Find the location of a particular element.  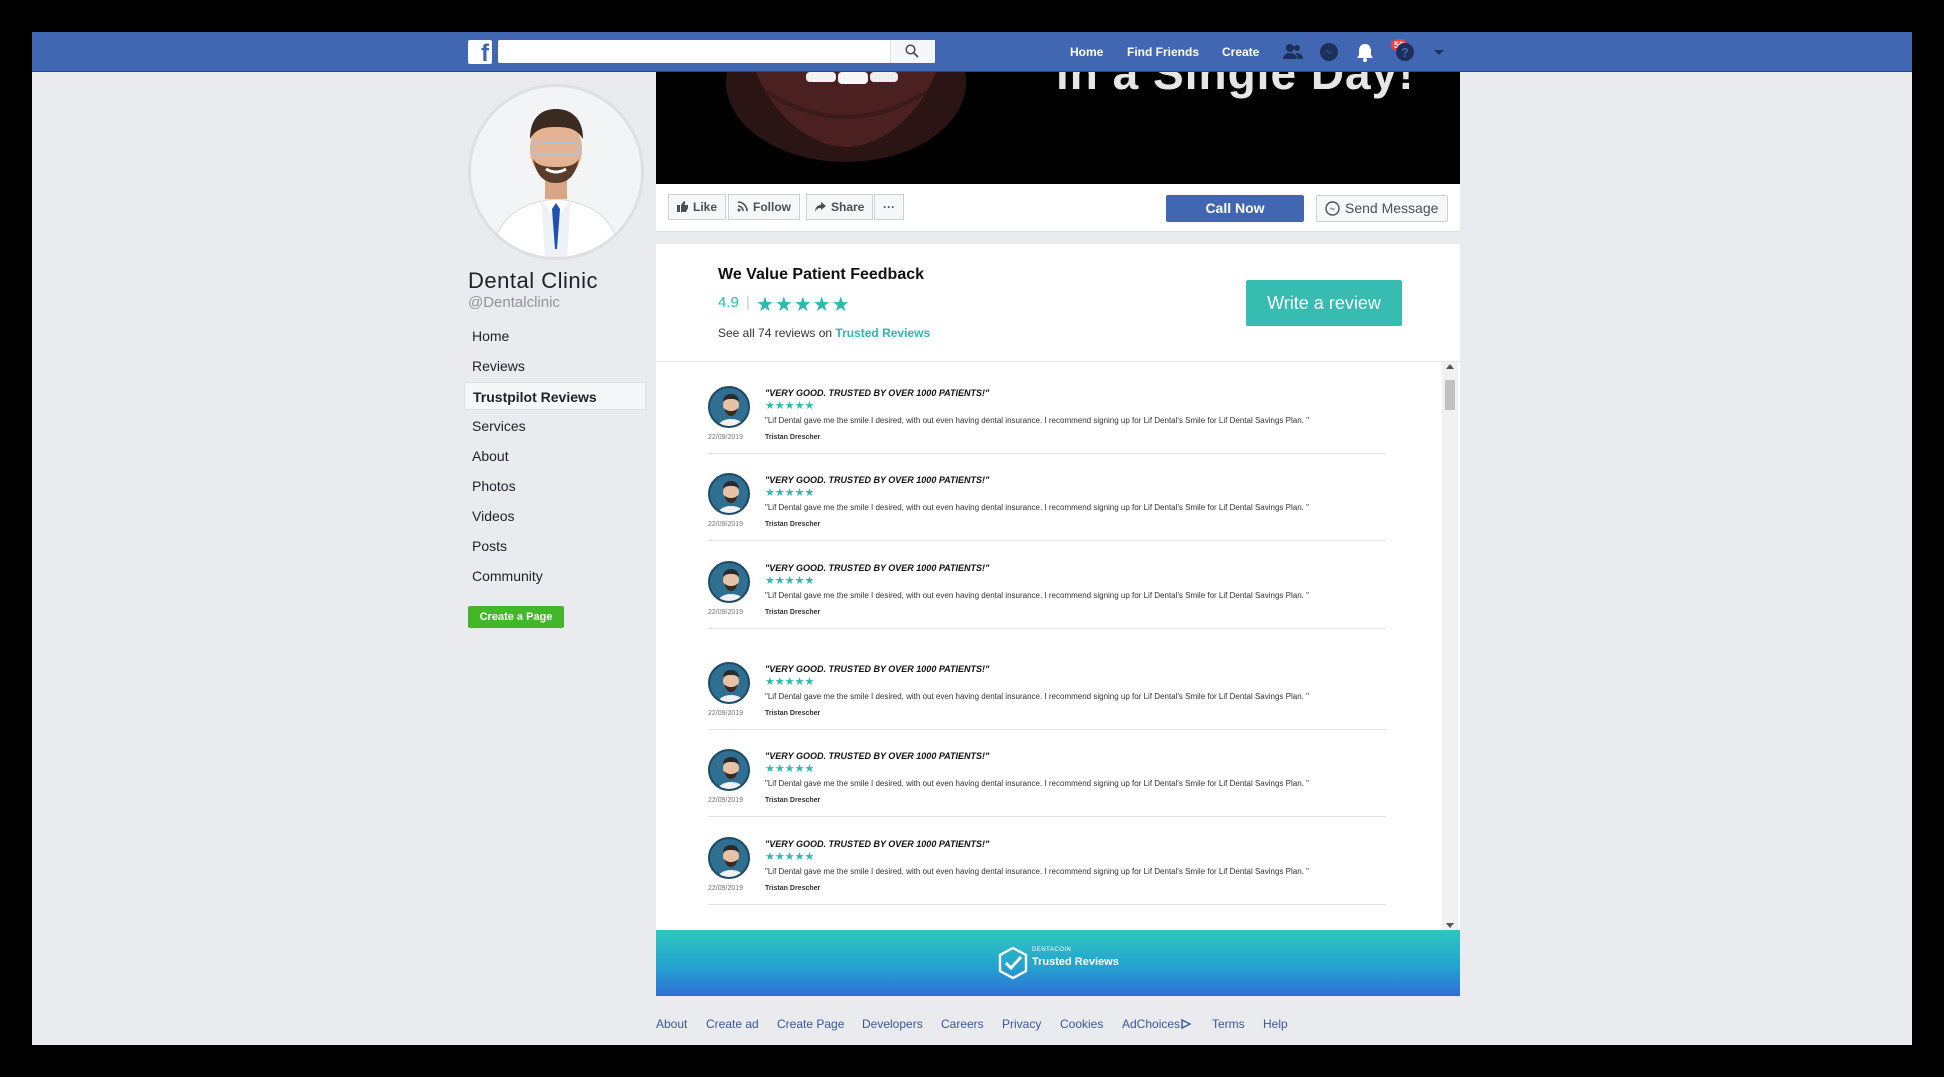

sidebar-item-trustpilot-reviews: Trustpilot Reviews is located at coordinates (555, 396).